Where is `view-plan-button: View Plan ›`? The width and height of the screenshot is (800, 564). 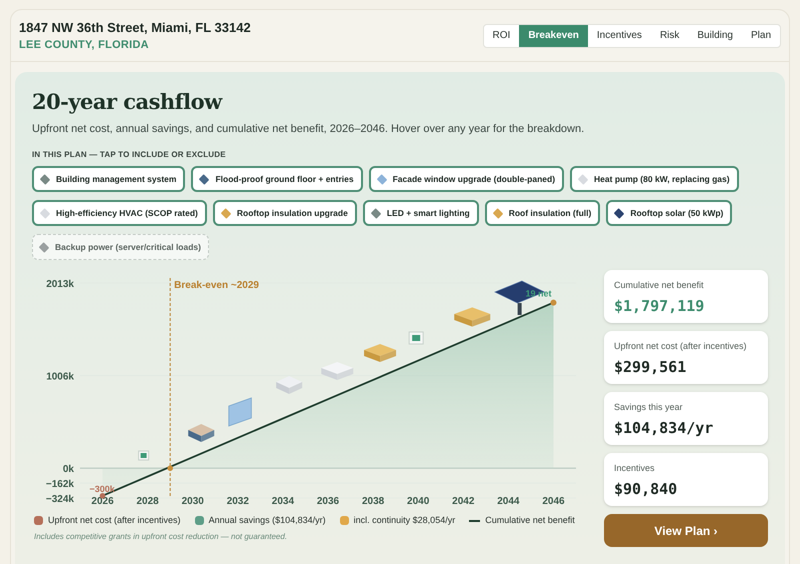 view-plan-button: View Plan › is located at coordinates (686, 530).